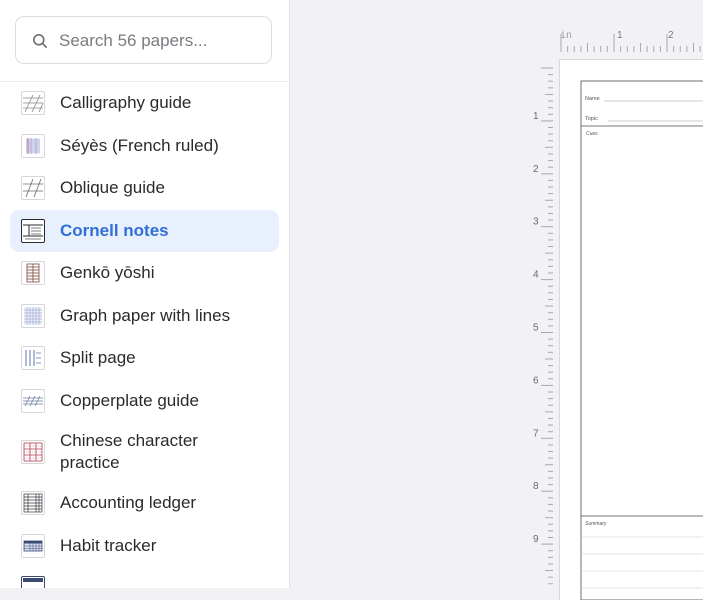 This screenshot has height=600, width=703. Describe the element at coordinates (536, 328) in the screenshot. I see `ruler-left-tick-label: 5` at that location.